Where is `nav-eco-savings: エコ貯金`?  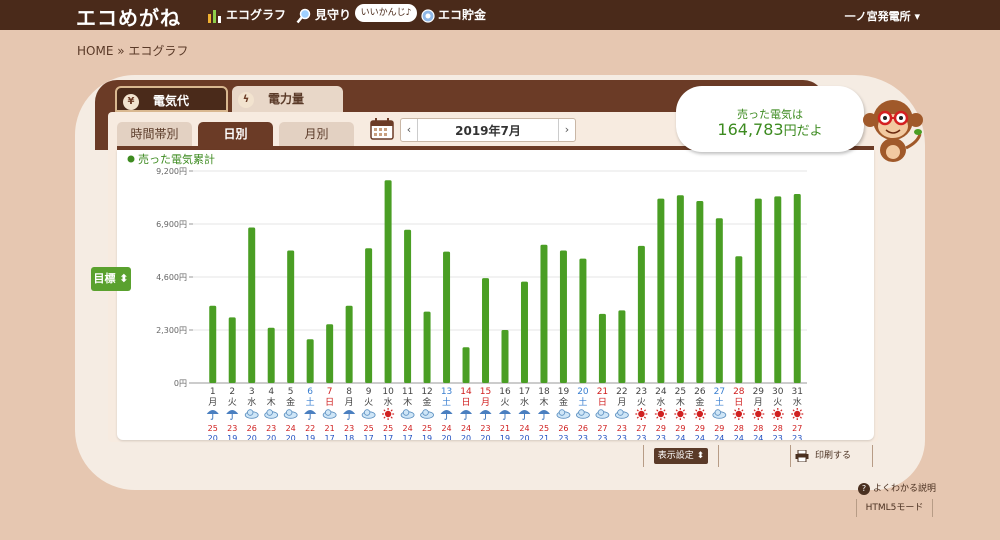 nav-eco-savings: エコ貯金 is located at coordinates (453, 14).